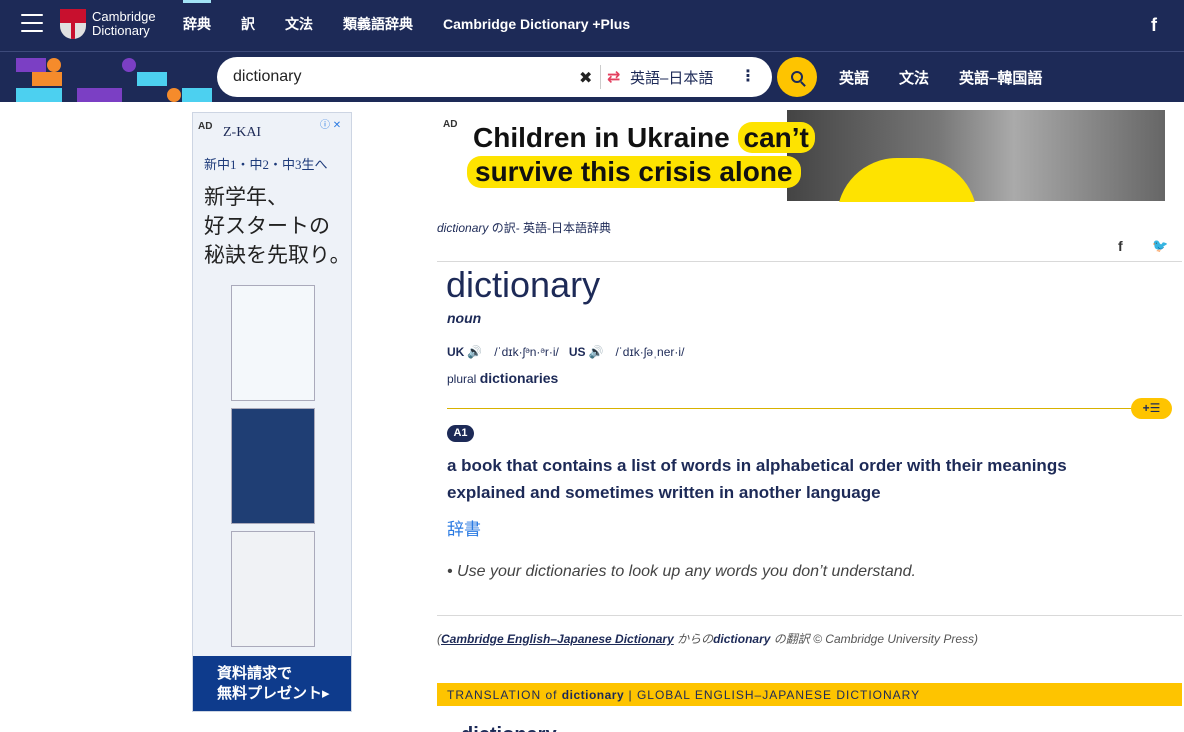 This screenshot has width=1184, height=732. Describe the element at coordinates (460, 433) in the screenshot. I see `cefr-level-badge: A1` at that location.